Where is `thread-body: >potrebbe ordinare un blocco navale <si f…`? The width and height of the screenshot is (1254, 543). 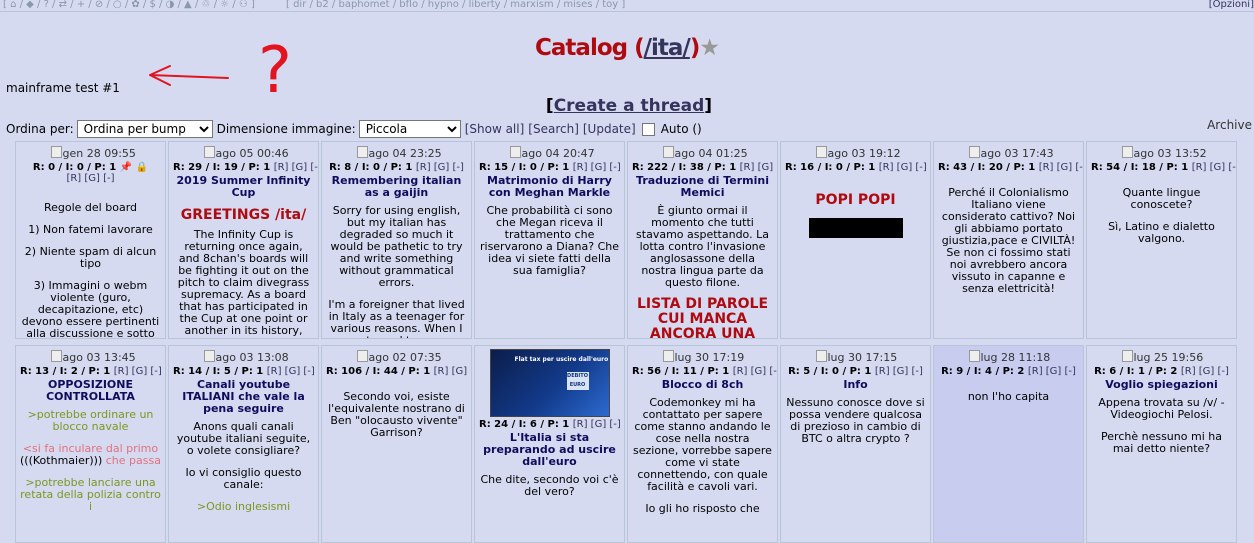 thread-body: >potrebbe ordinare un blocco navale <si f… is located at coordinates (90, 461).